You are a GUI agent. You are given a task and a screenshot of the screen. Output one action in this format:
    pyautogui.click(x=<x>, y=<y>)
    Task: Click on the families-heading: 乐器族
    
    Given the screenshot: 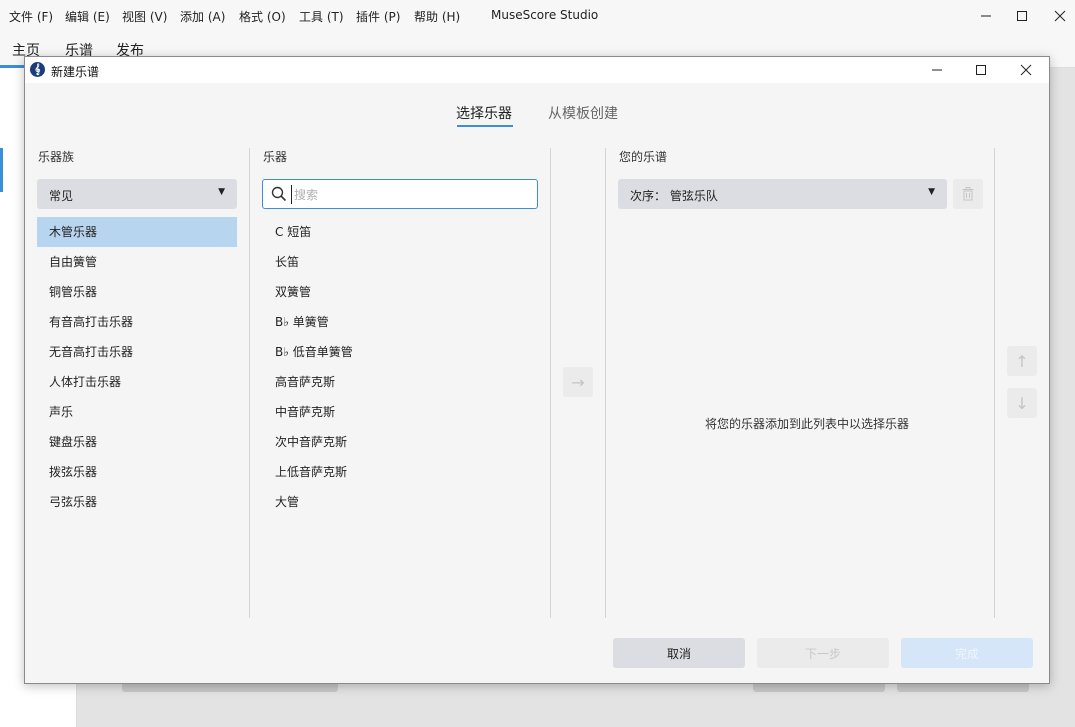 What is the action you would take?
    pyautogui.click(x=56, y=157)
    